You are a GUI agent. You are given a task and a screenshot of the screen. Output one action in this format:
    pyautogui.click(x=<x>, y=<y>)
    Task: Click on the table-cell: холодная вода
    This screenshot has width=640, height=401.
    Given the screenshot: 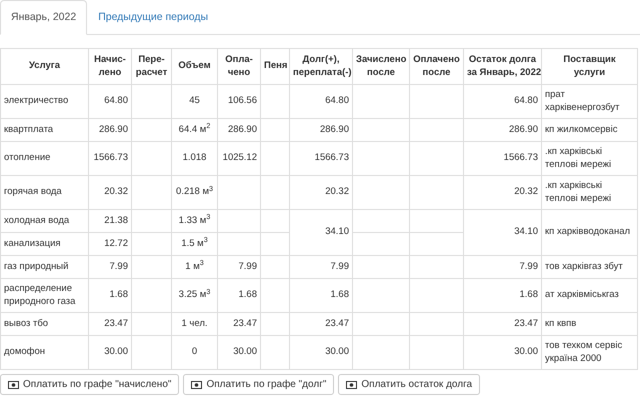 What is the action you would take?
    pyautogui.click(x=44, y=221)
    